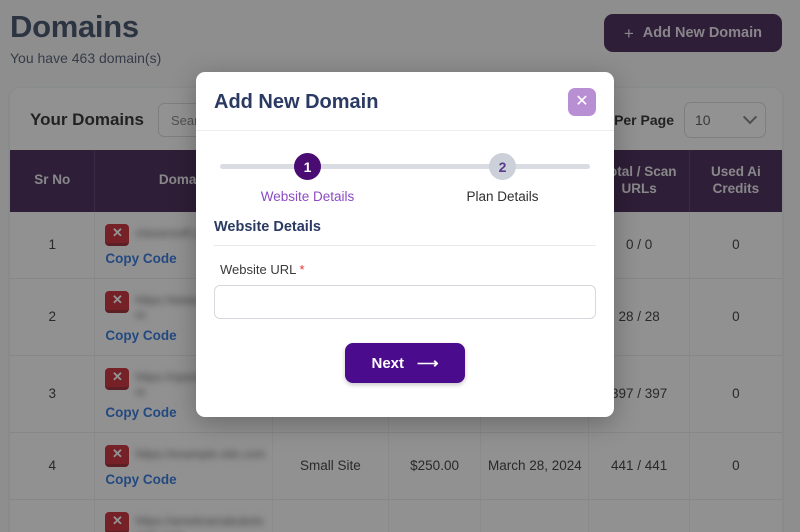 Image resolution: width=800 pixels, height=532 pixels. Describe the element at coordinates (307, 166) in the screenshot. I see `step-1-number: 1` at that location.